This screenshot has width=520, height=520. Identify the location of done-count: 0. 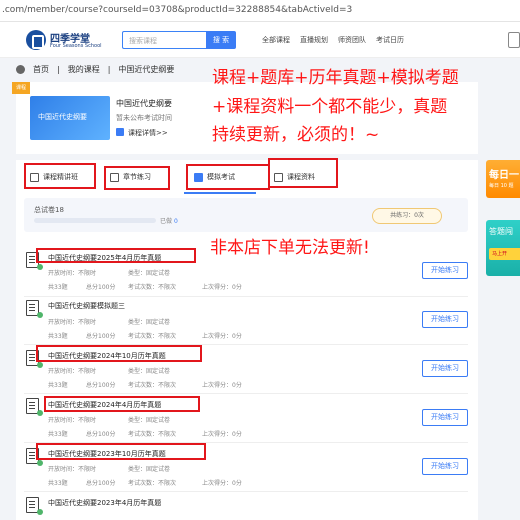
(175, 221).